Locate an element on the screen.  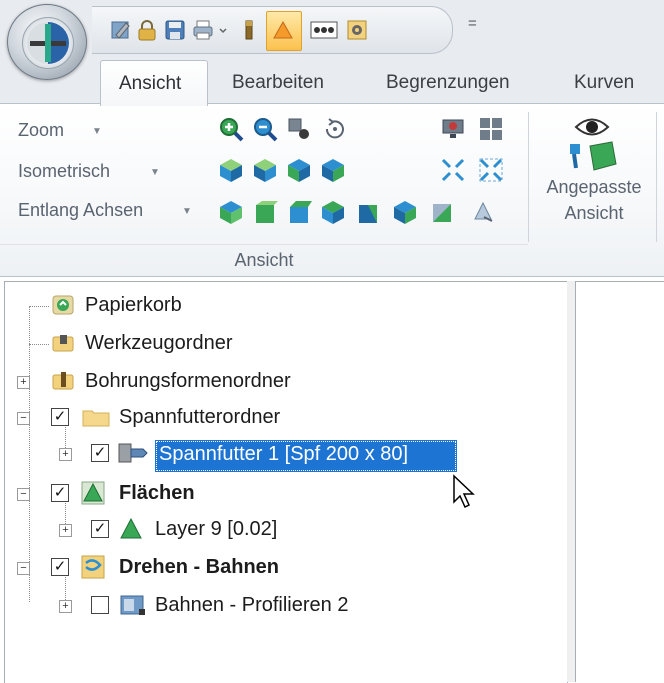
ribbon-group-label: Ansicht is located at coordinates (264, 259).